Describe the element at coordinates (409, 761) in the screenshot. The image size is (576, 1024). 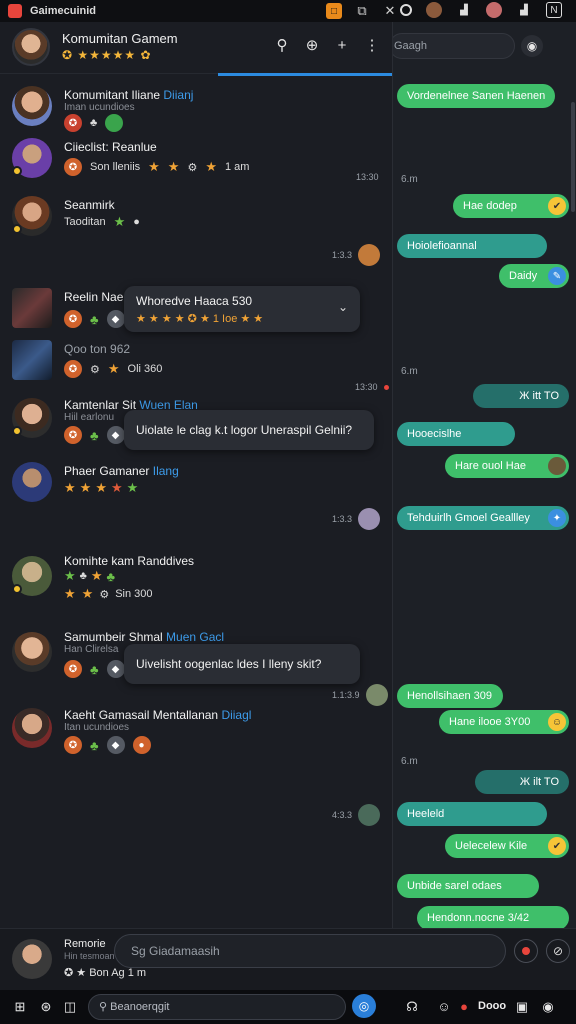
I see `timestamp: 6.m` at that location.